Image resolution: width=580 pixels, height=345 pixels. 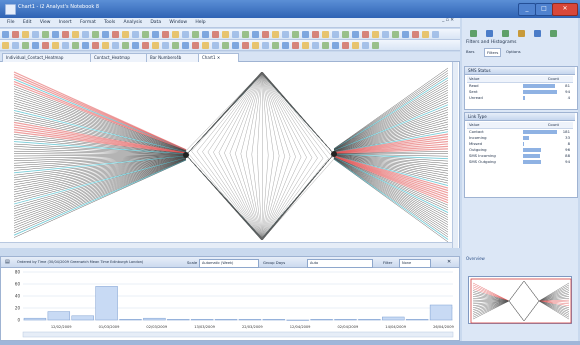 I want to click on menu-edit: Edit, so click(x=27, y=22).